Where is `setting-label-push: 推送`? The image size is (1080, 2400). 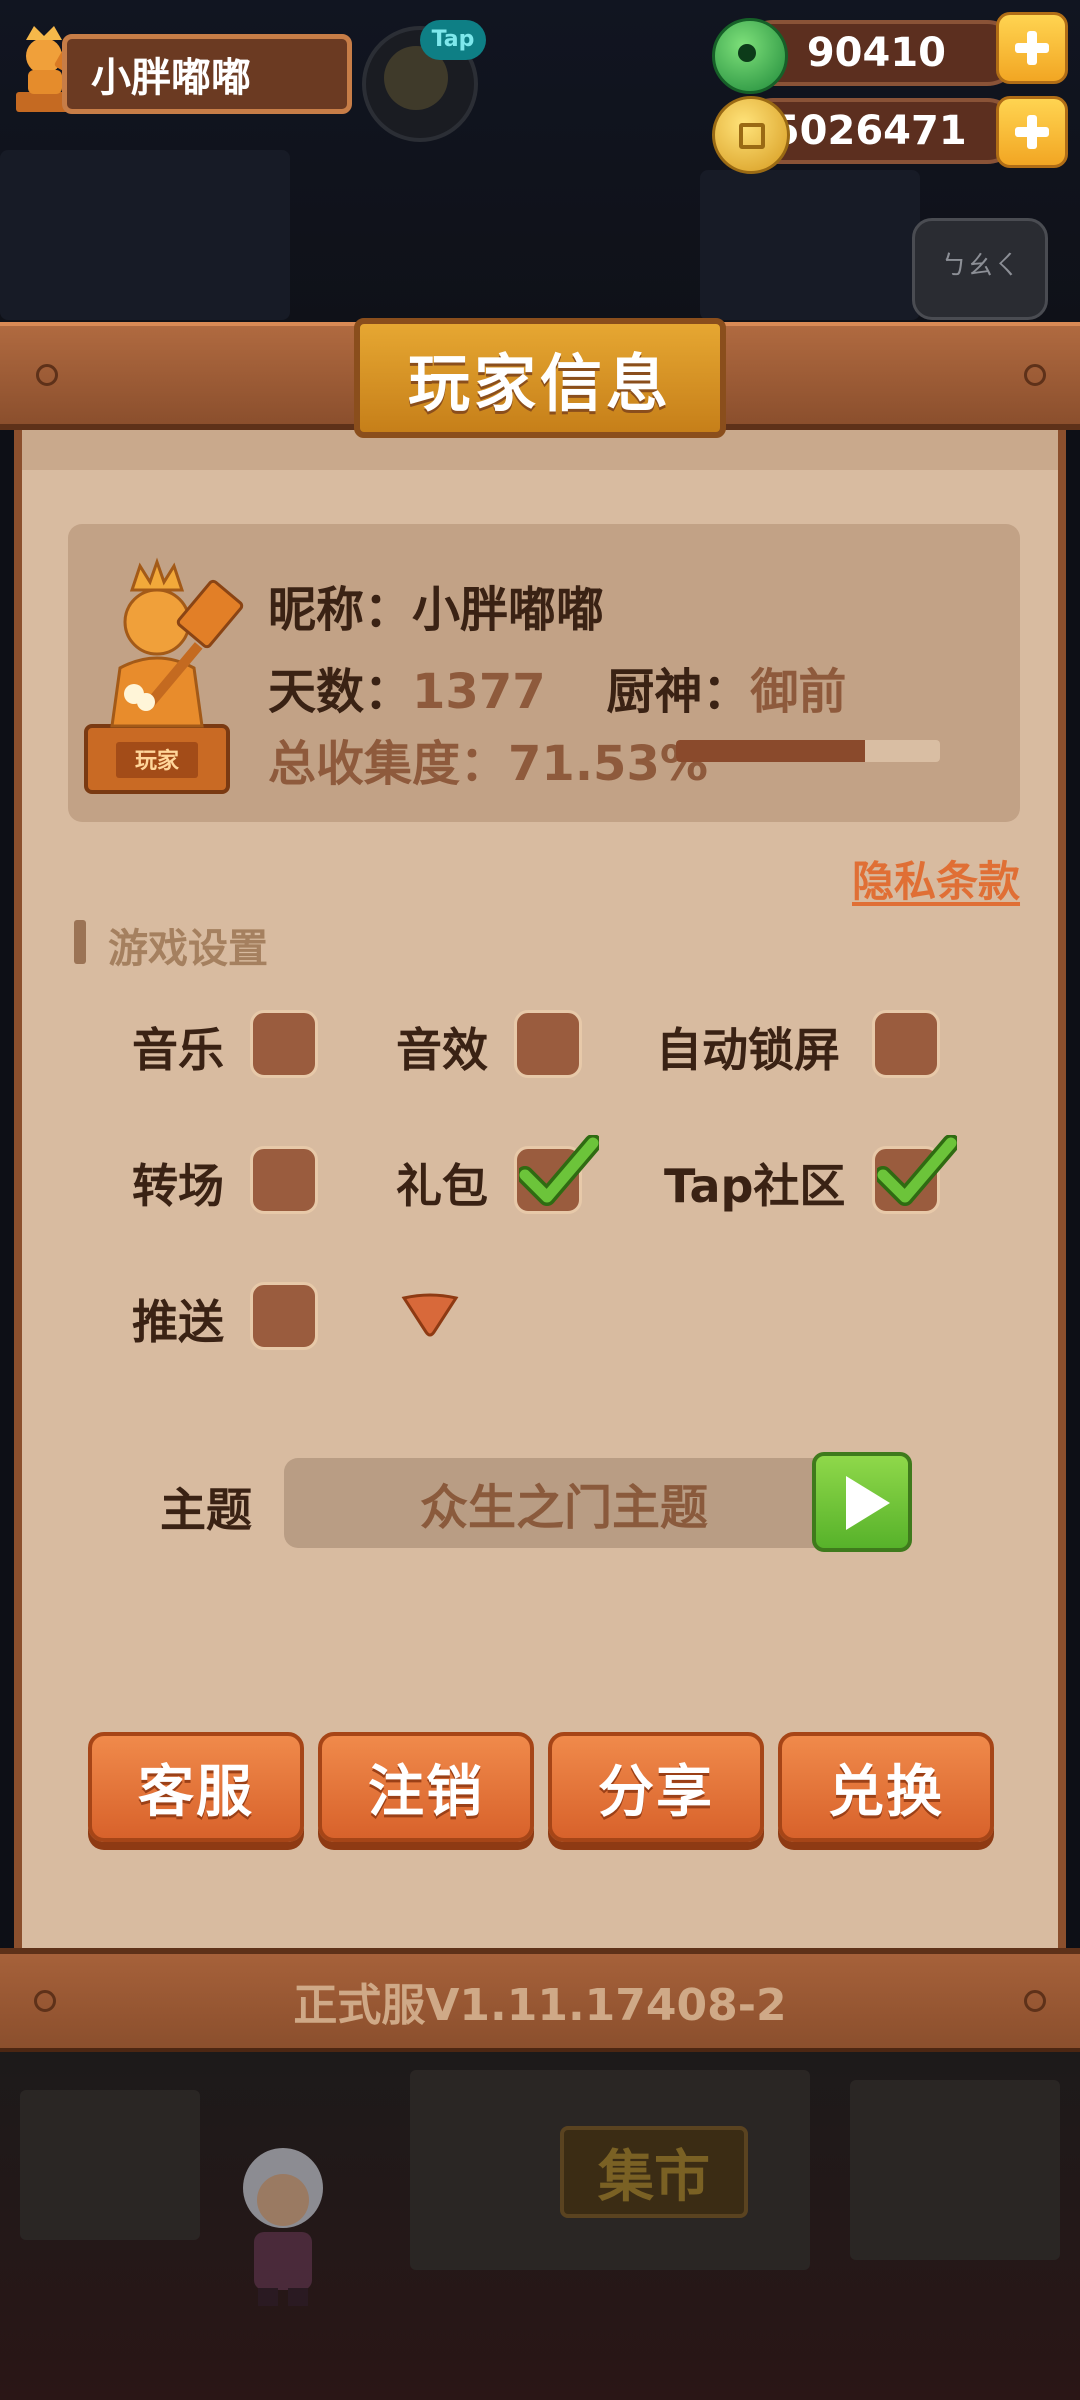
setting-label-push: 推送 is located at coordinates (178, 1322).